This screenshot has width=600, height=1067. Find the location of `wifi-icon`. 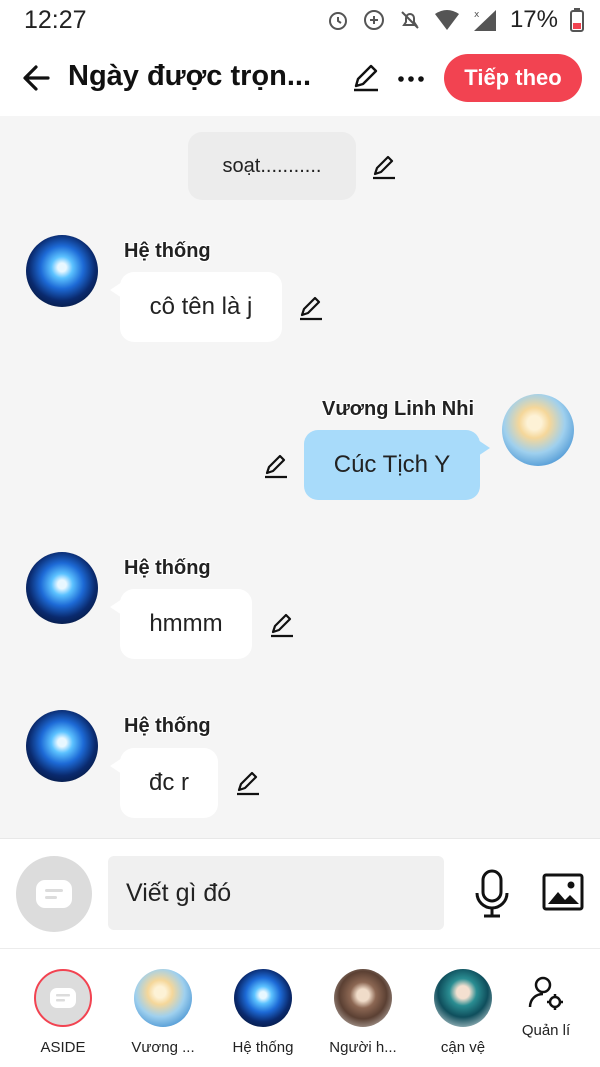

wifi-icon is located at coordinates (446, 20).